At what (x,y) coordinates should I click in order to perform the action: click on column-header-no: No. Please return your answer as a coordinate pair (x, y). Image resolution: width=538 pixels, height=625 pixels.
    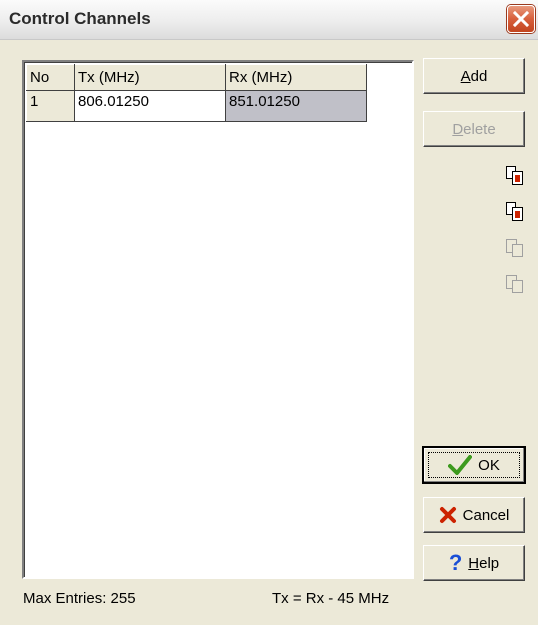
    Looking at the image, I should click on (50, 77).